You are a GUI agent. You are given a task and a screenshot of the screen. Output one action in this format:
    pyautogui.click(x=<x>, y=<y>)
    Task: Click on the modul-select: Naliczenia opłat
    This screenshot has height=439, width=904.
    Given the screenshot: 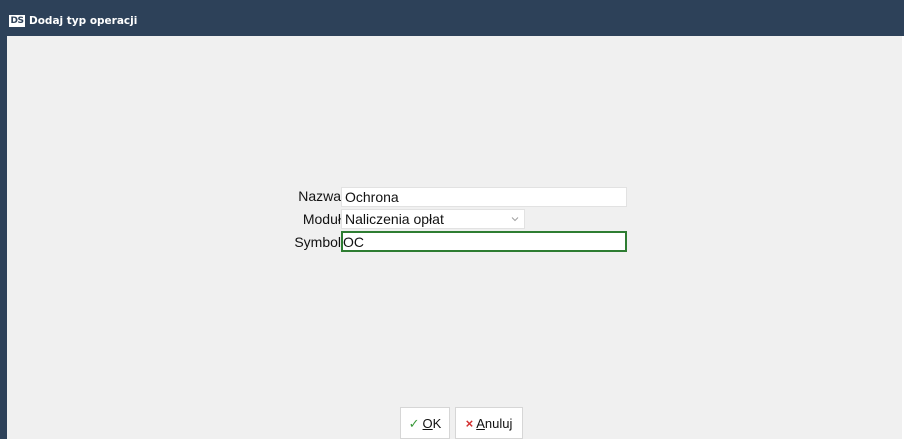 What is the action you would take?
    pyautogui.click(x=433, y=219)
    